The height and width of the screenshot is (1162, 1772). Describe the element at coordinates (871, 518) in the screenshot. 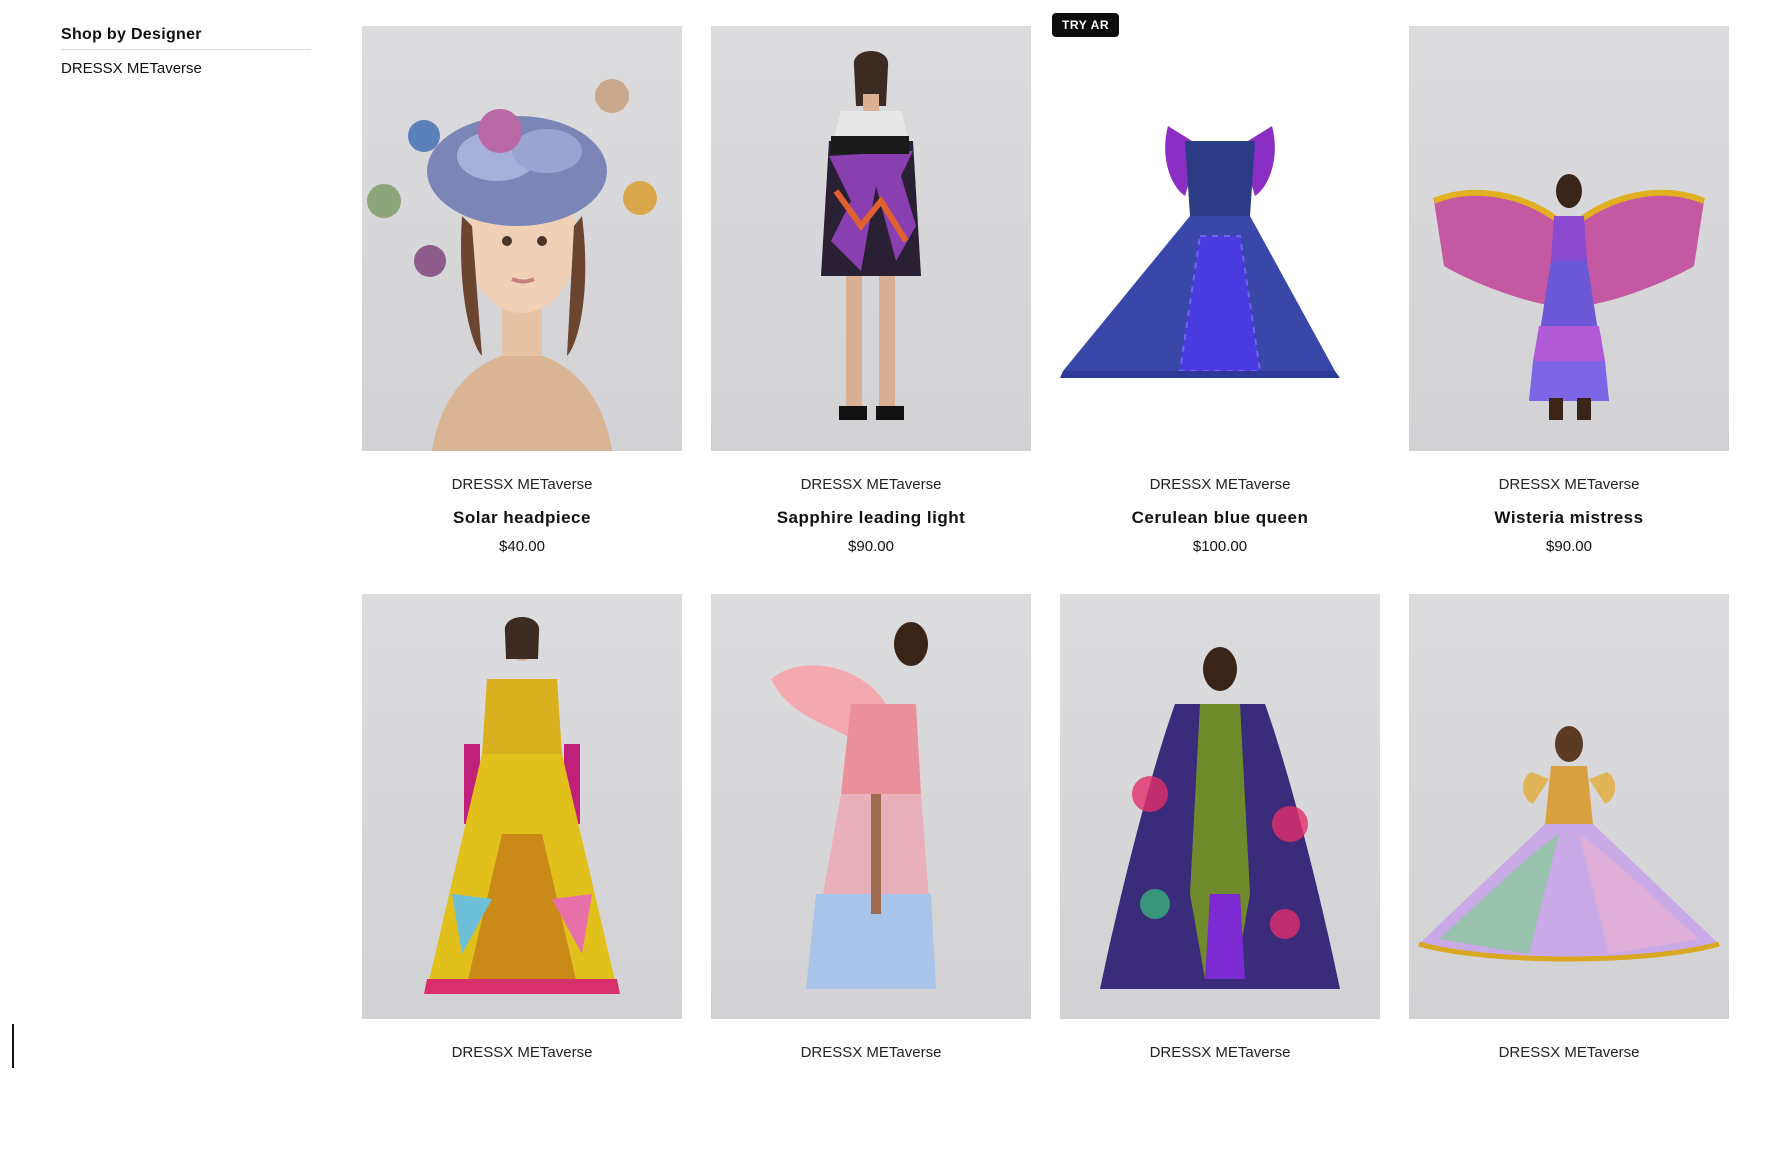

I see `product-name: Sapphire leading light` at that location.